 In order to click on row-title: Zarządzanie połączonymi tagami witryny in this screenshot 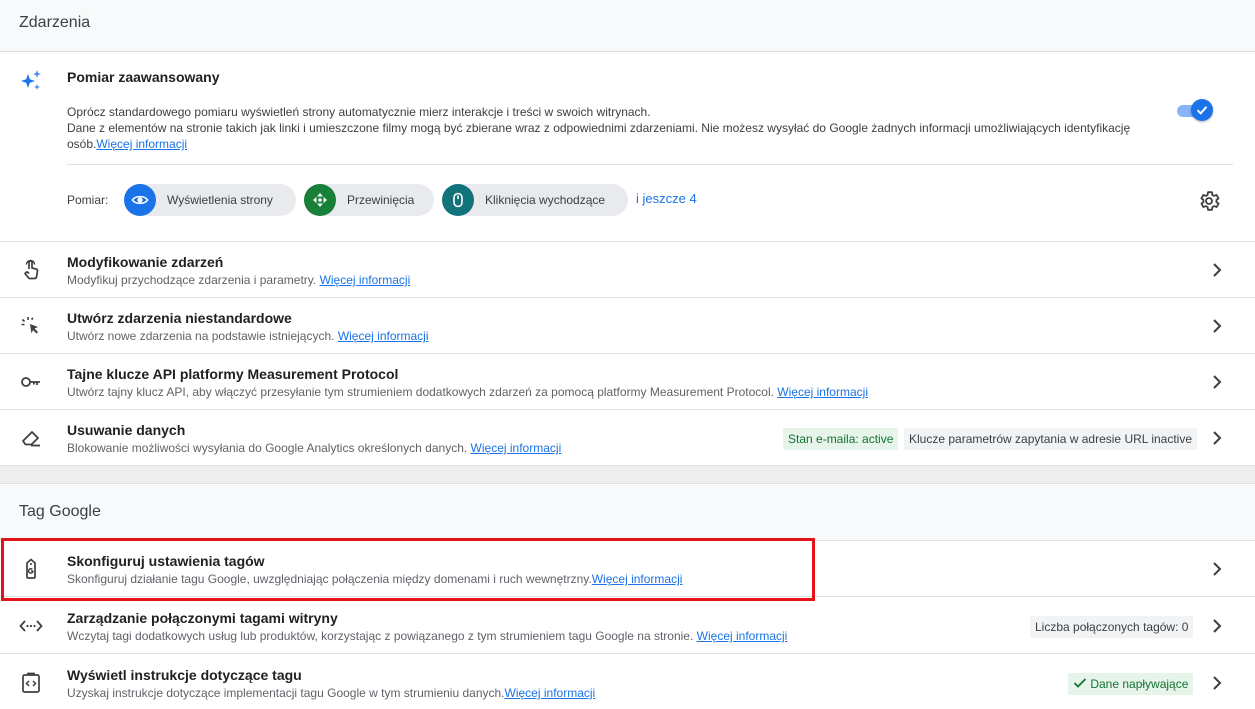, I will do `click(202, 618)`.